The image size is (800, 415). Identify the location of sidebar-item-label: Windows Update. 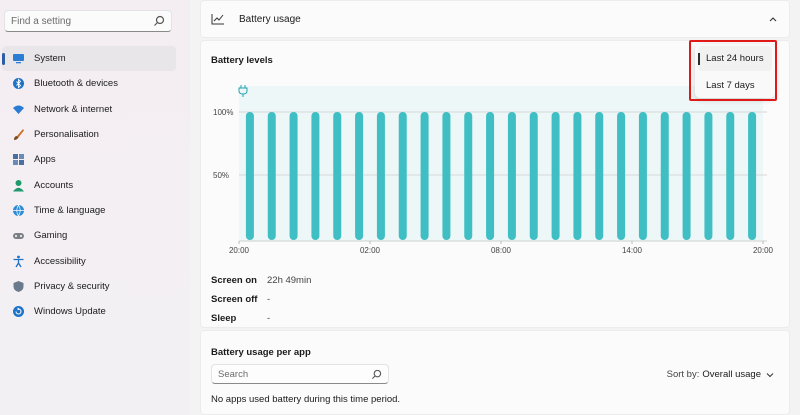
(70, 312).